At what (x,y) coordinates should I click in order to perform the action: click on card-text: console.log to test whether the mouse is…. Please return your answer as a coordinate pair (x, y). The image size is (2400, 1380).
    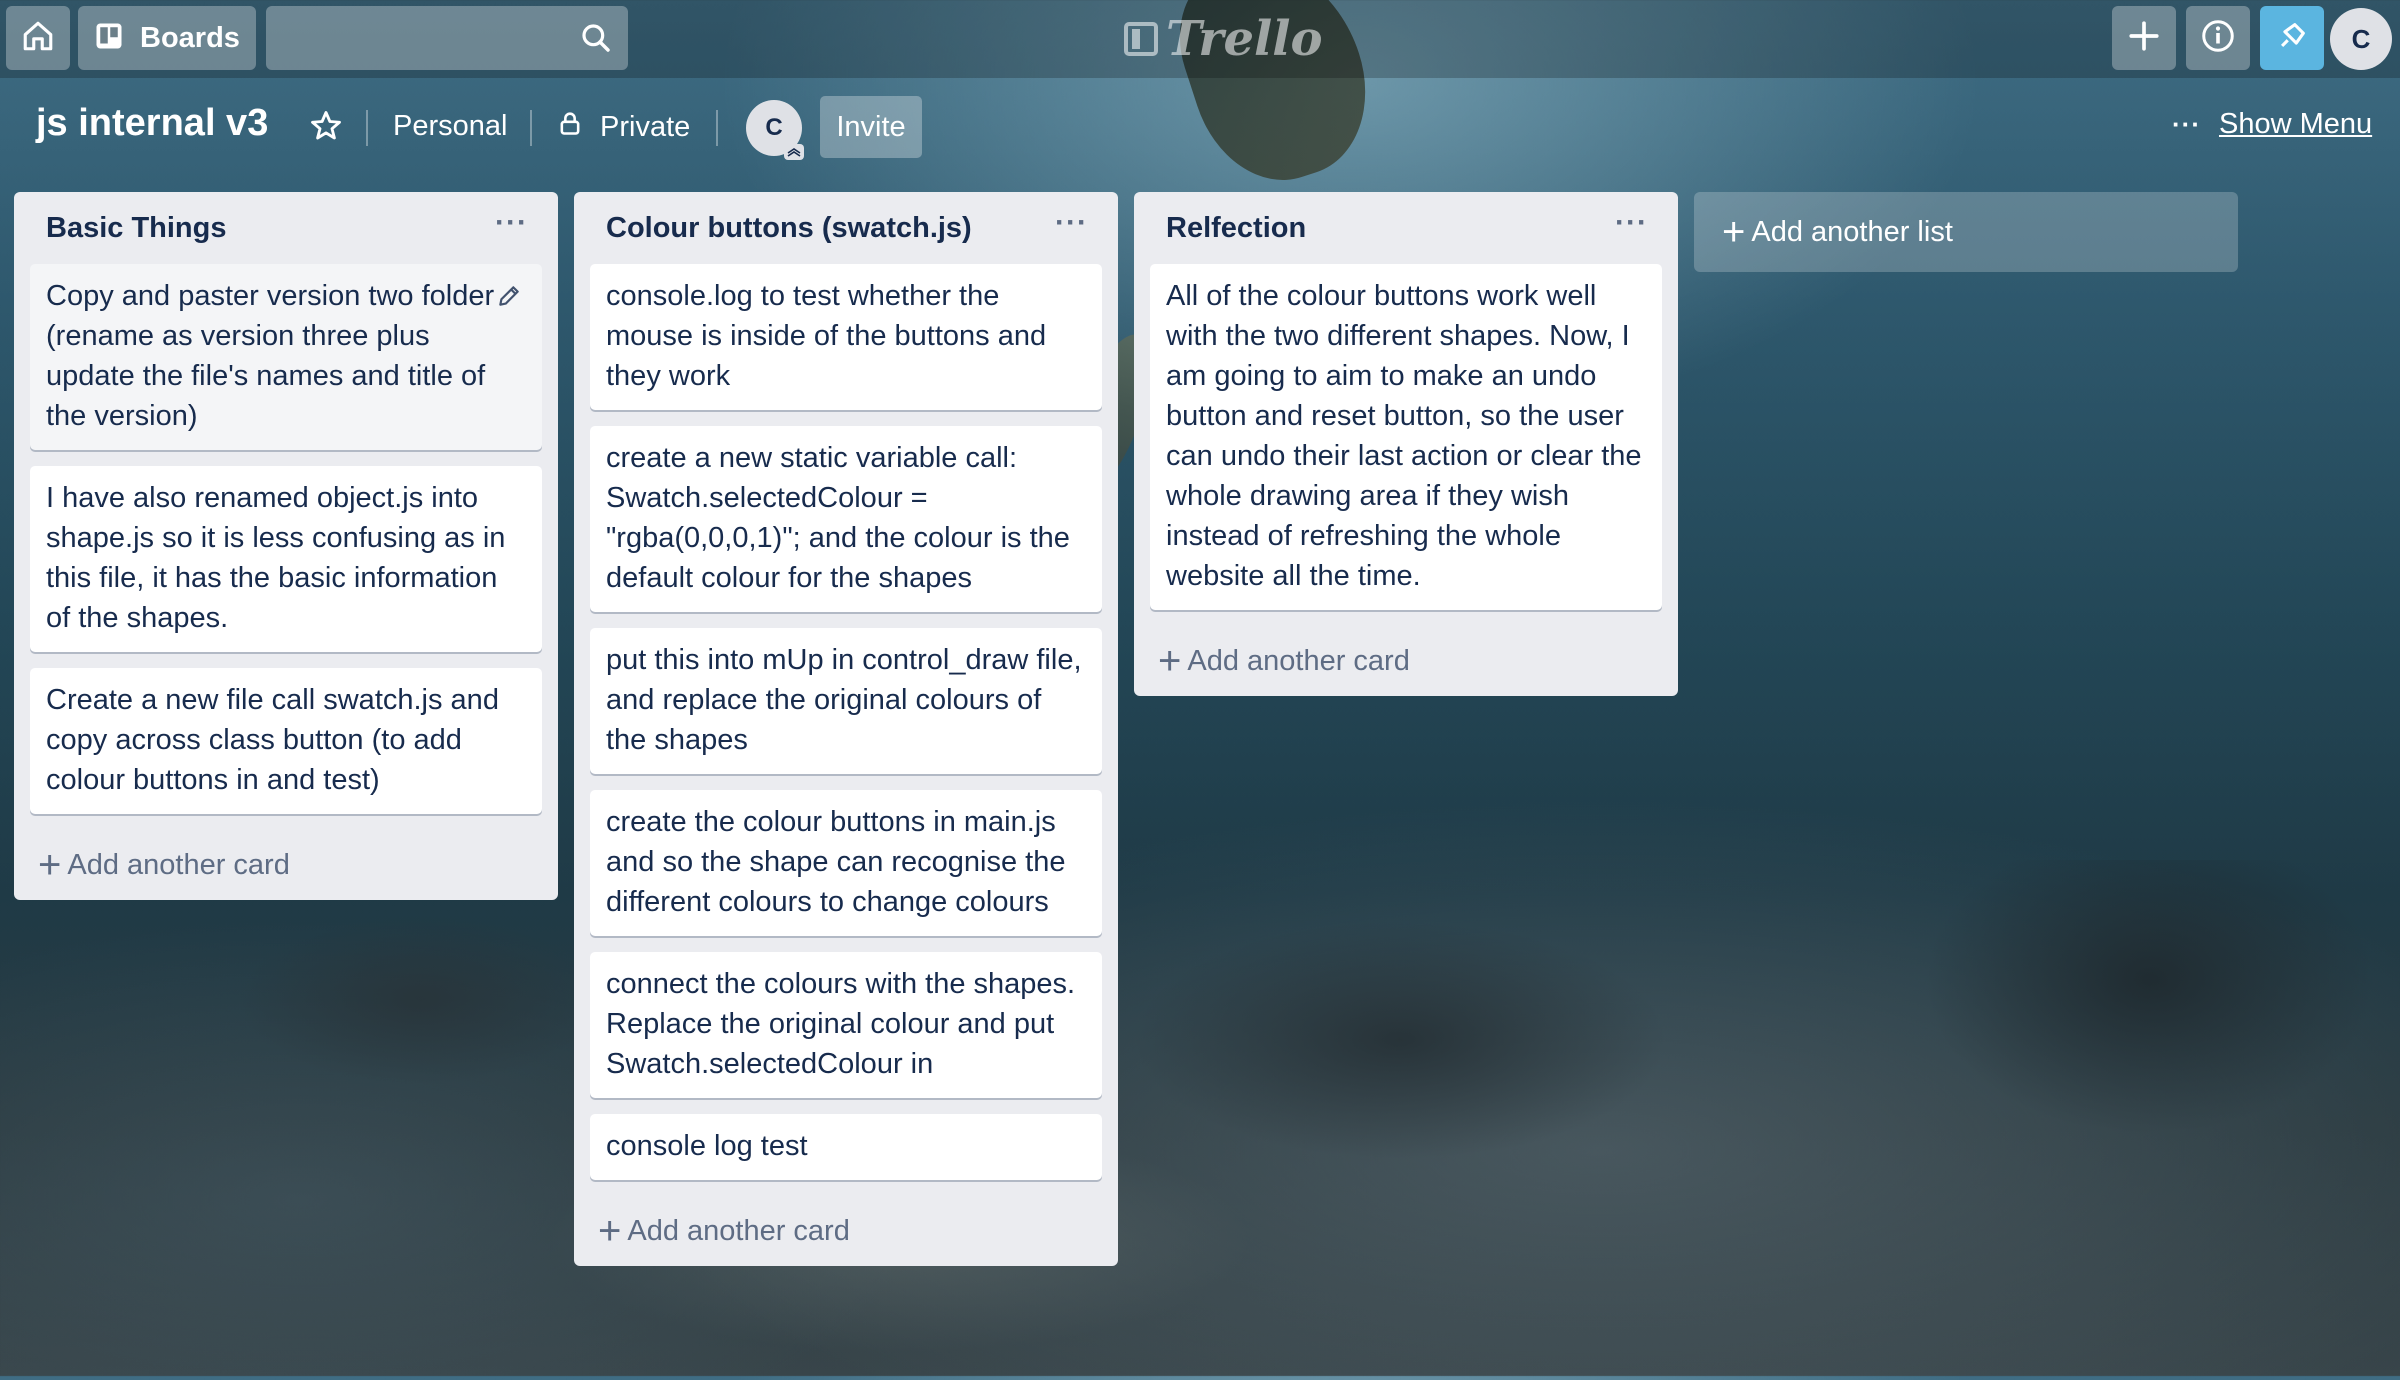
    Looking at the image, I should click on (826, 336).